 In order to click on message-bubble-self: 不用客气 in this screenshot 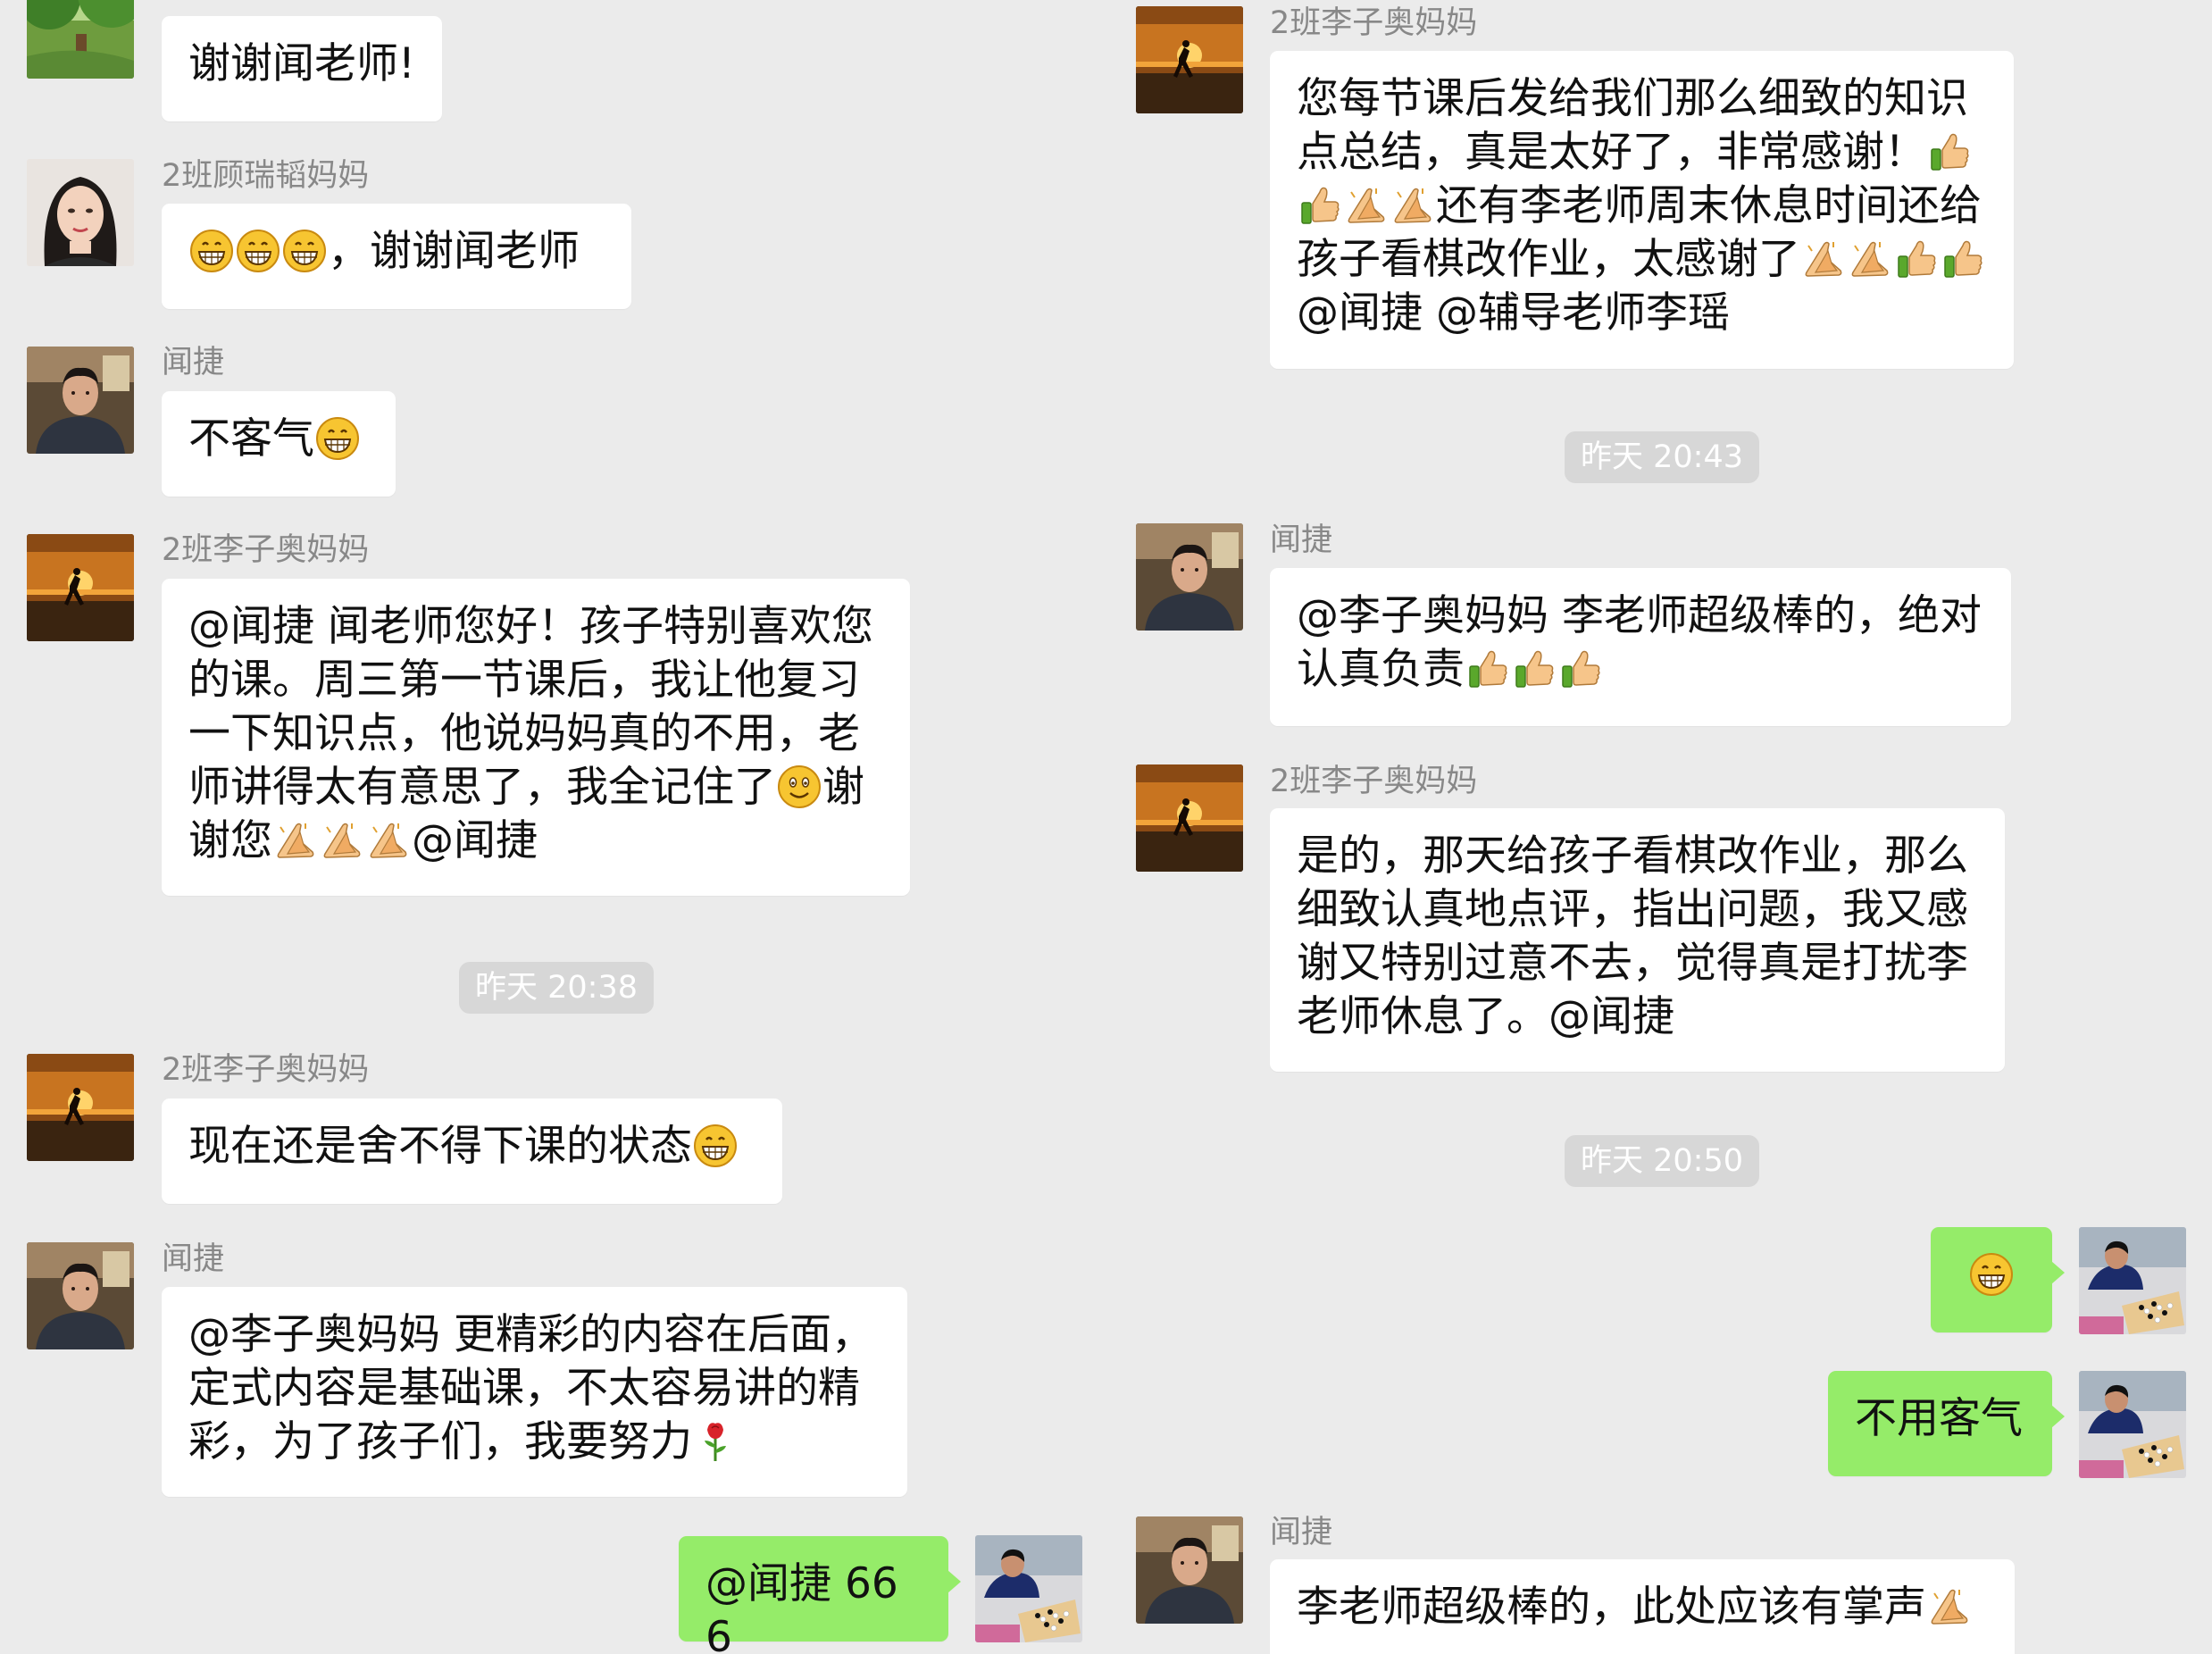, I will do `click(1946, 1424)`.